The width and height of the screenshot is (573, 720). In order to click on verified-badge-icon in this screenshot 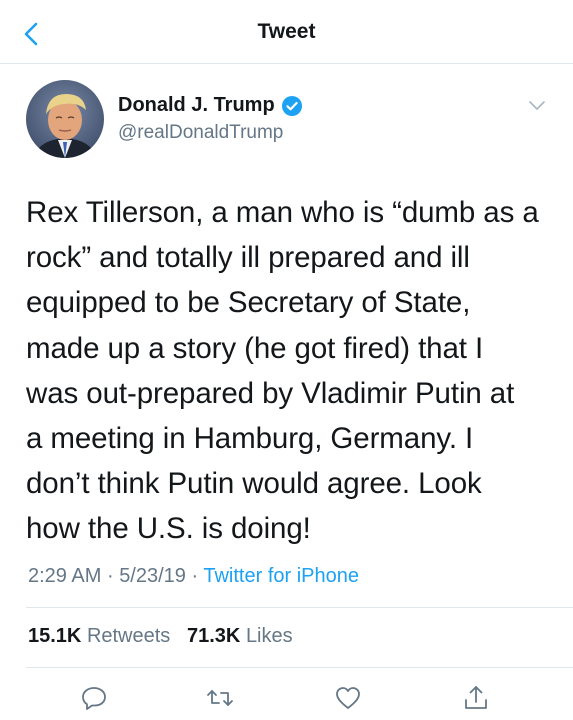, I will do `click(292, 106)`.